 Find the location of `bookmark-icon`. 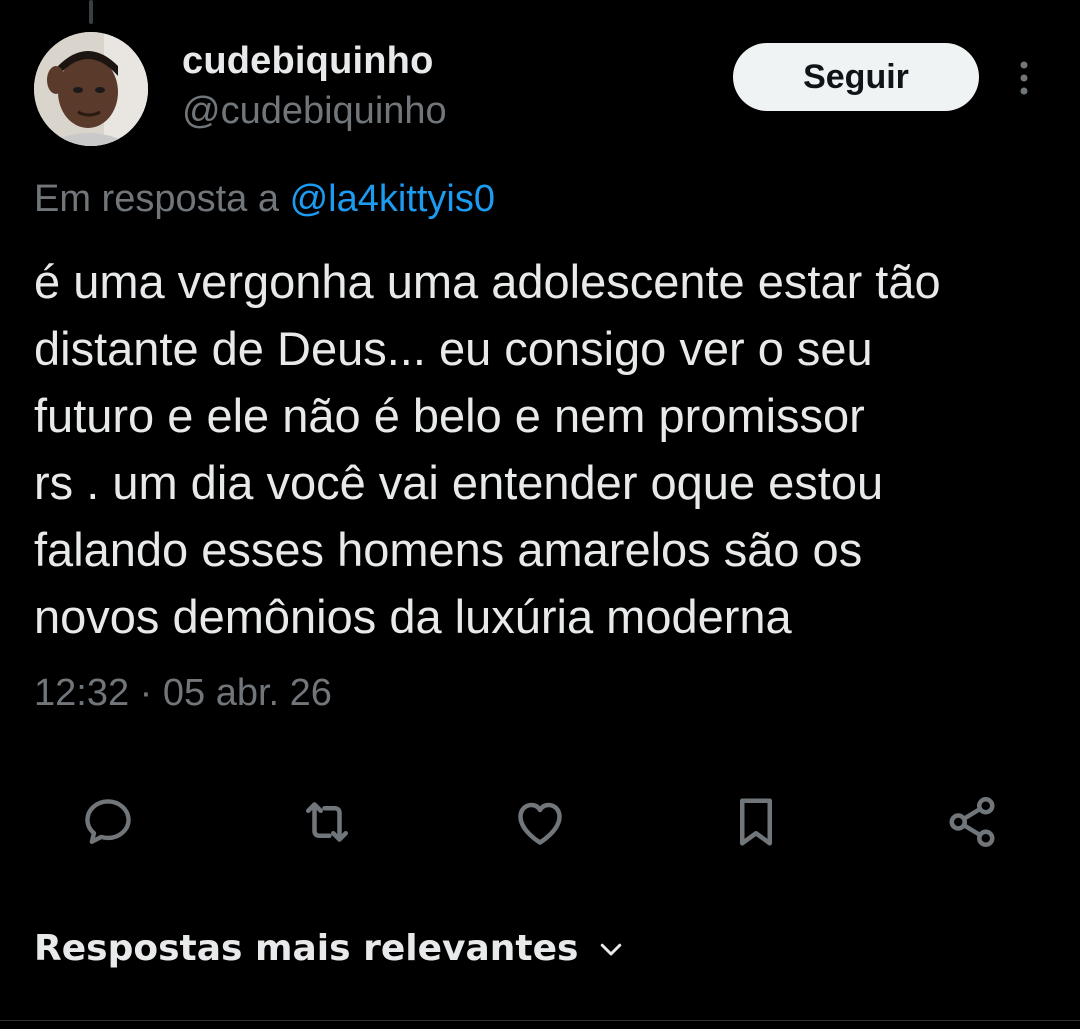

bookmark-icon is located at coordinates (756, 822).